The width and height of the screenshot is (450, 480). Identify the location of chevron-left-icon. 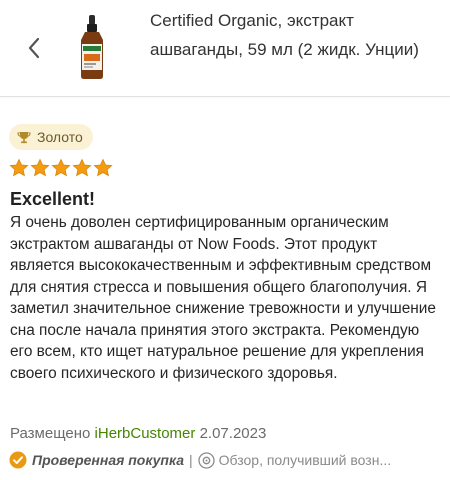
(34, 48).